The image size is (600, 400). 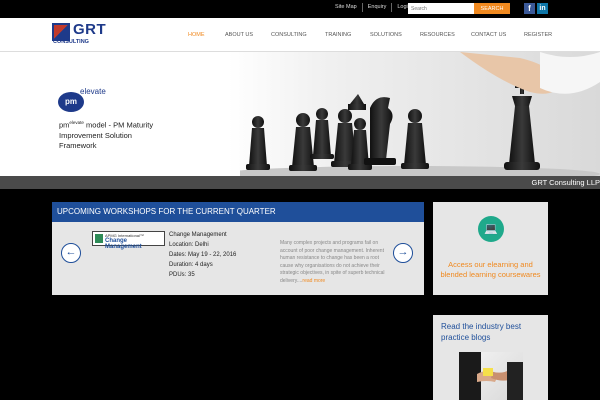 I want to click on nav-about-us: ABOUT US, so click(x=239, y=35).